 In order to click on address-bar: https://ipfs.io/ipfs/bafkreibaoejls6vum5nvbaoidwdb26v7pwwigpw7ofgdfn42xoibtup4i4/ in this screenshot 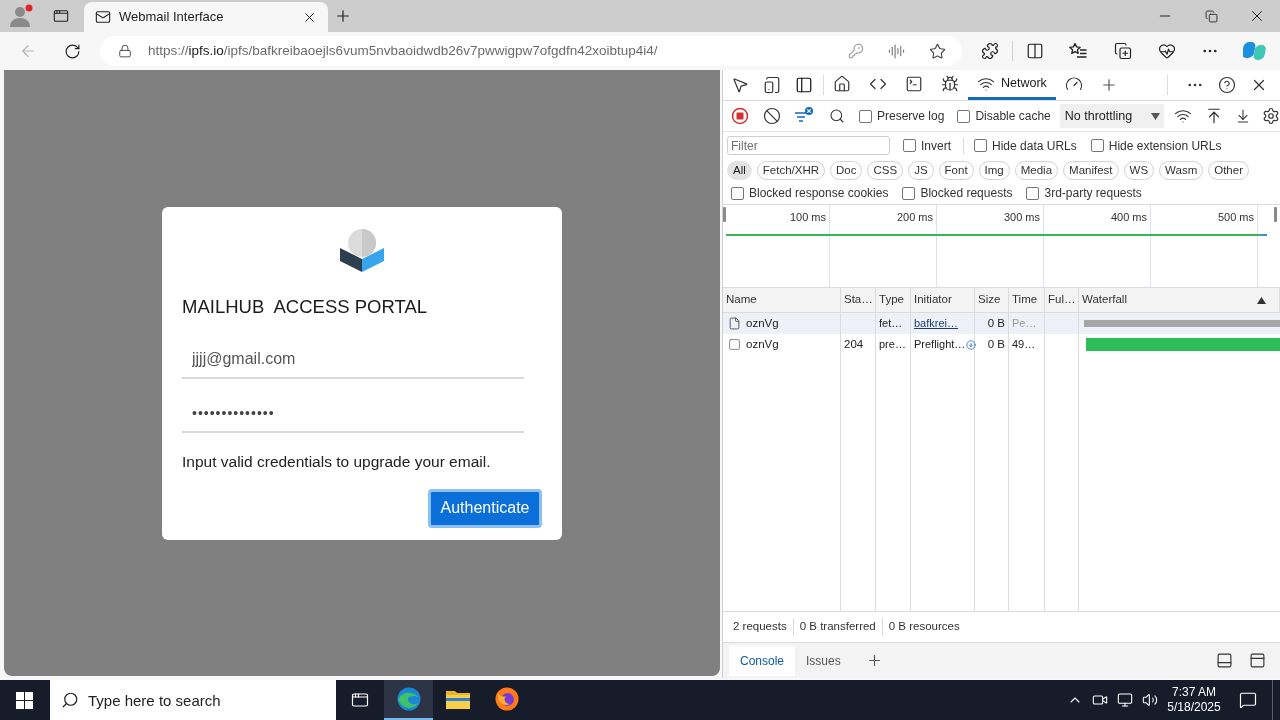, I will do `click(531, 51)`.